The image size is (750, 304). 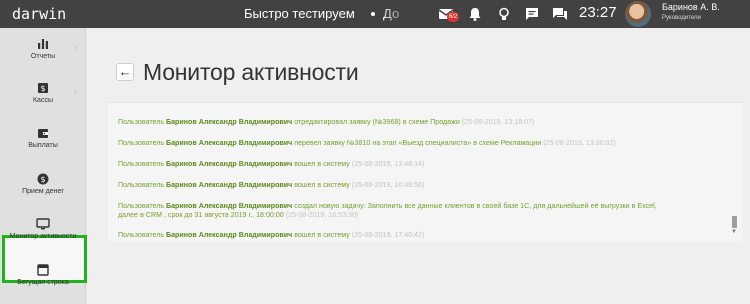 I want to click on app-logo: darwin, so click(x=39, y=14).